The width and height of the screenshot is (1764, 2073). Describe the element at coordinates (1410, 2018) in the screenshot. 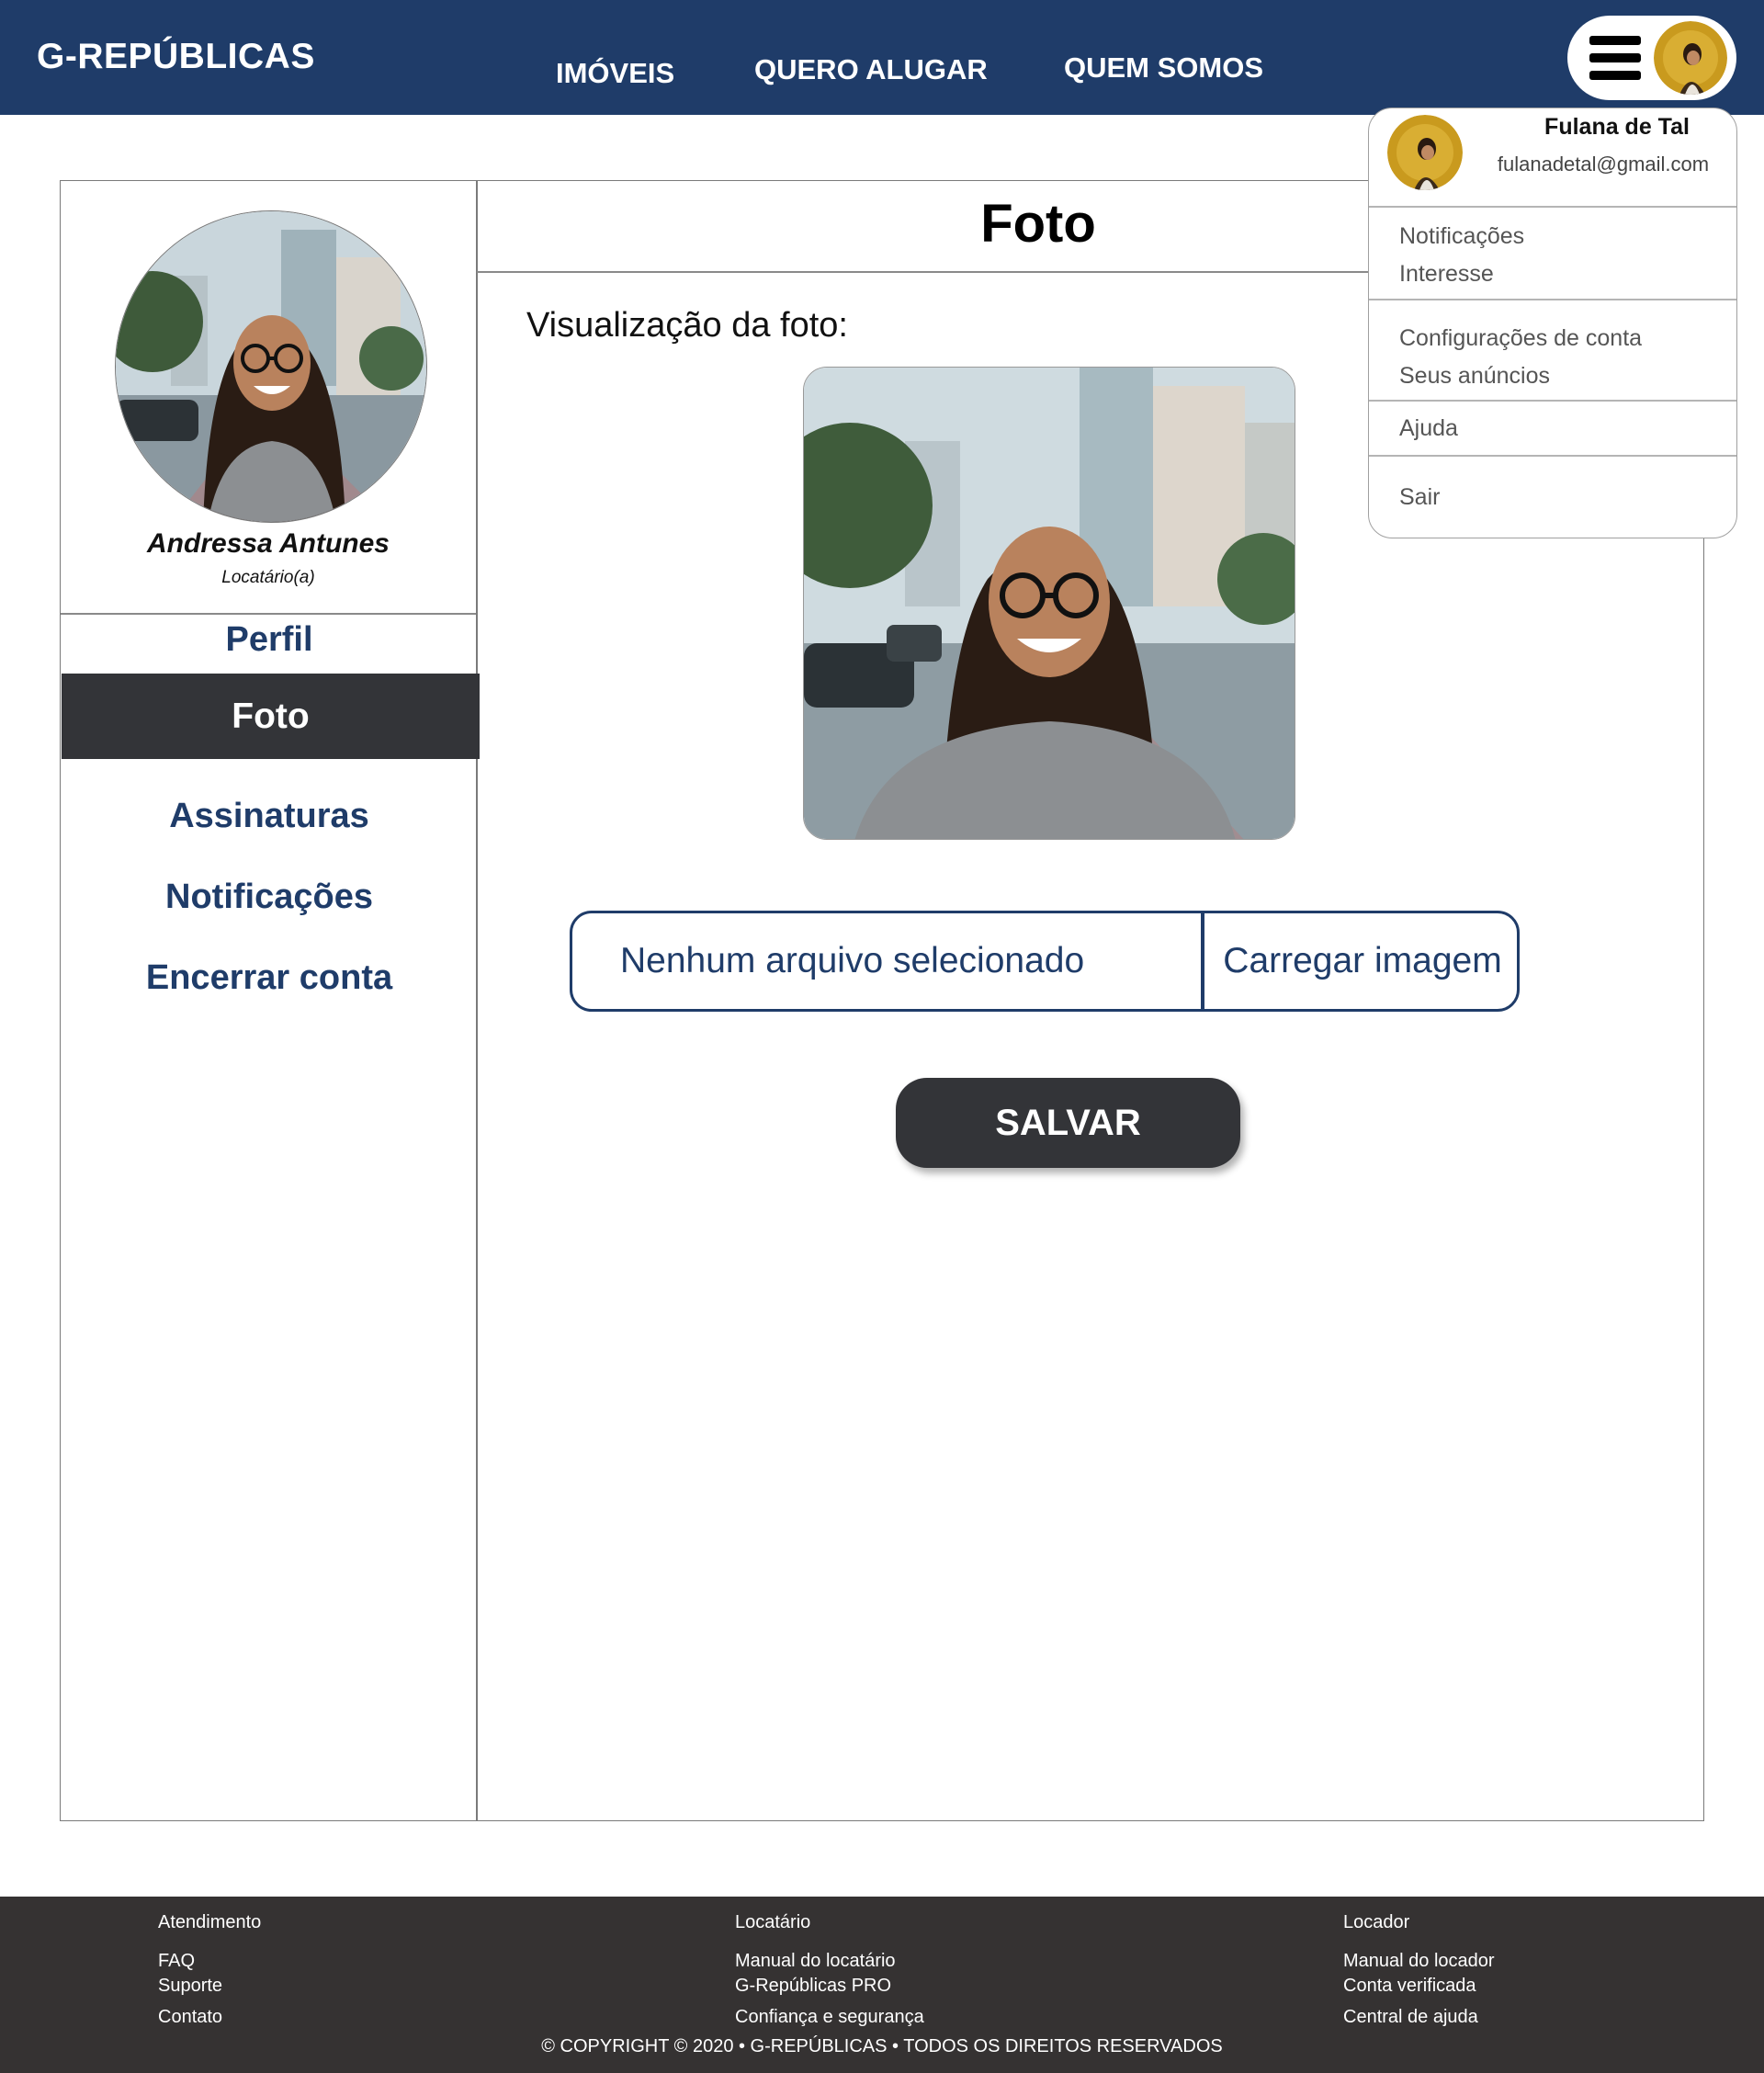

I see `footer-link-central-ajuda: Central de ajuda` at that location.